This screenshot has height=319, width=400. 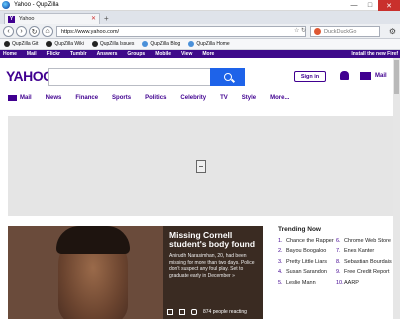 What do you see at coordinates (317, 31) in the screenshot?
I see `duckduckgo-icon` at bounding box center [317, 31].